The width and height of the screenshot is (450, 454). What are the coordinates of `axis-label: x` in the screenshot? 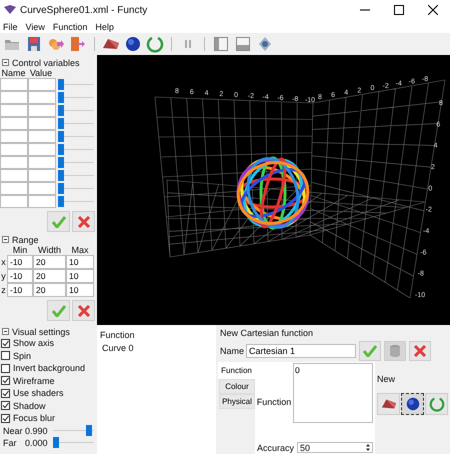 It's located at (3, 262).